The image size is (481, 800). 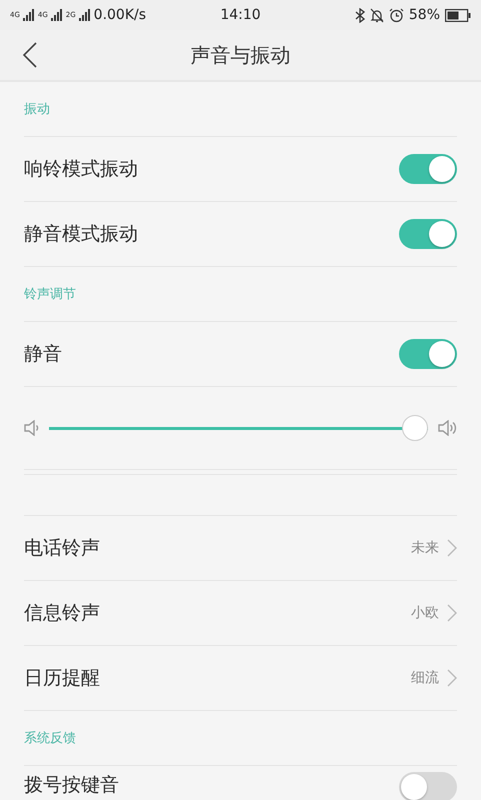 I want to click on bluetooth-icon, so click(x=359, y=15).